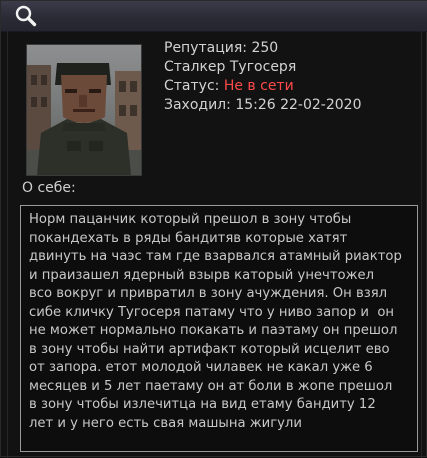  I want to click on search-icon, so click(26, 16).